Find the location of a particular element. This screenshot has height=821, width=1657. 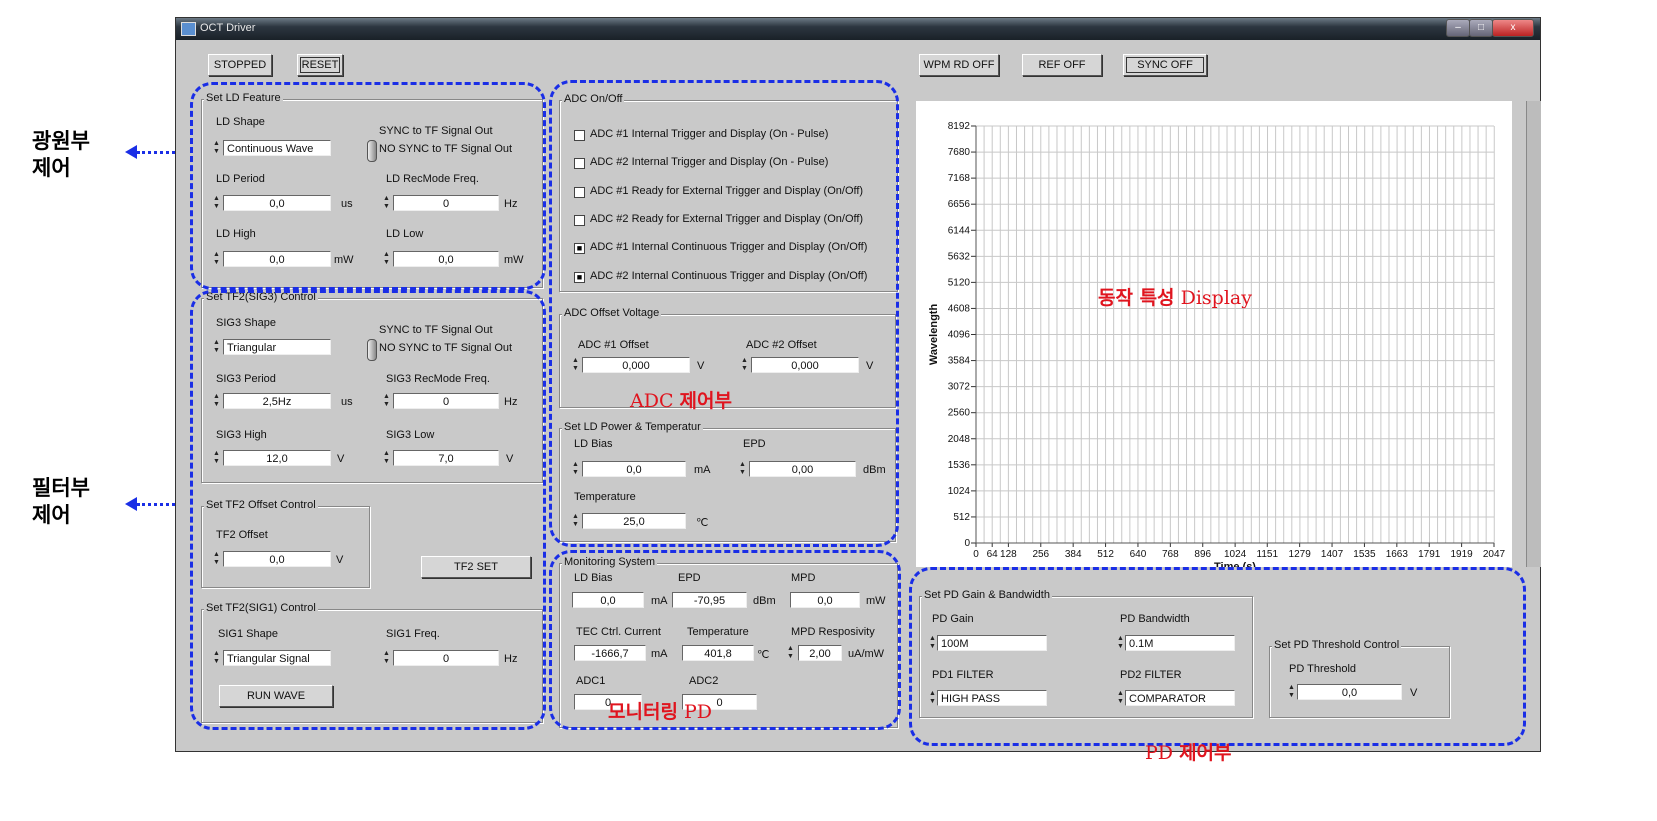

stopped-button: STOPPED is located at coordinates (240, 65).